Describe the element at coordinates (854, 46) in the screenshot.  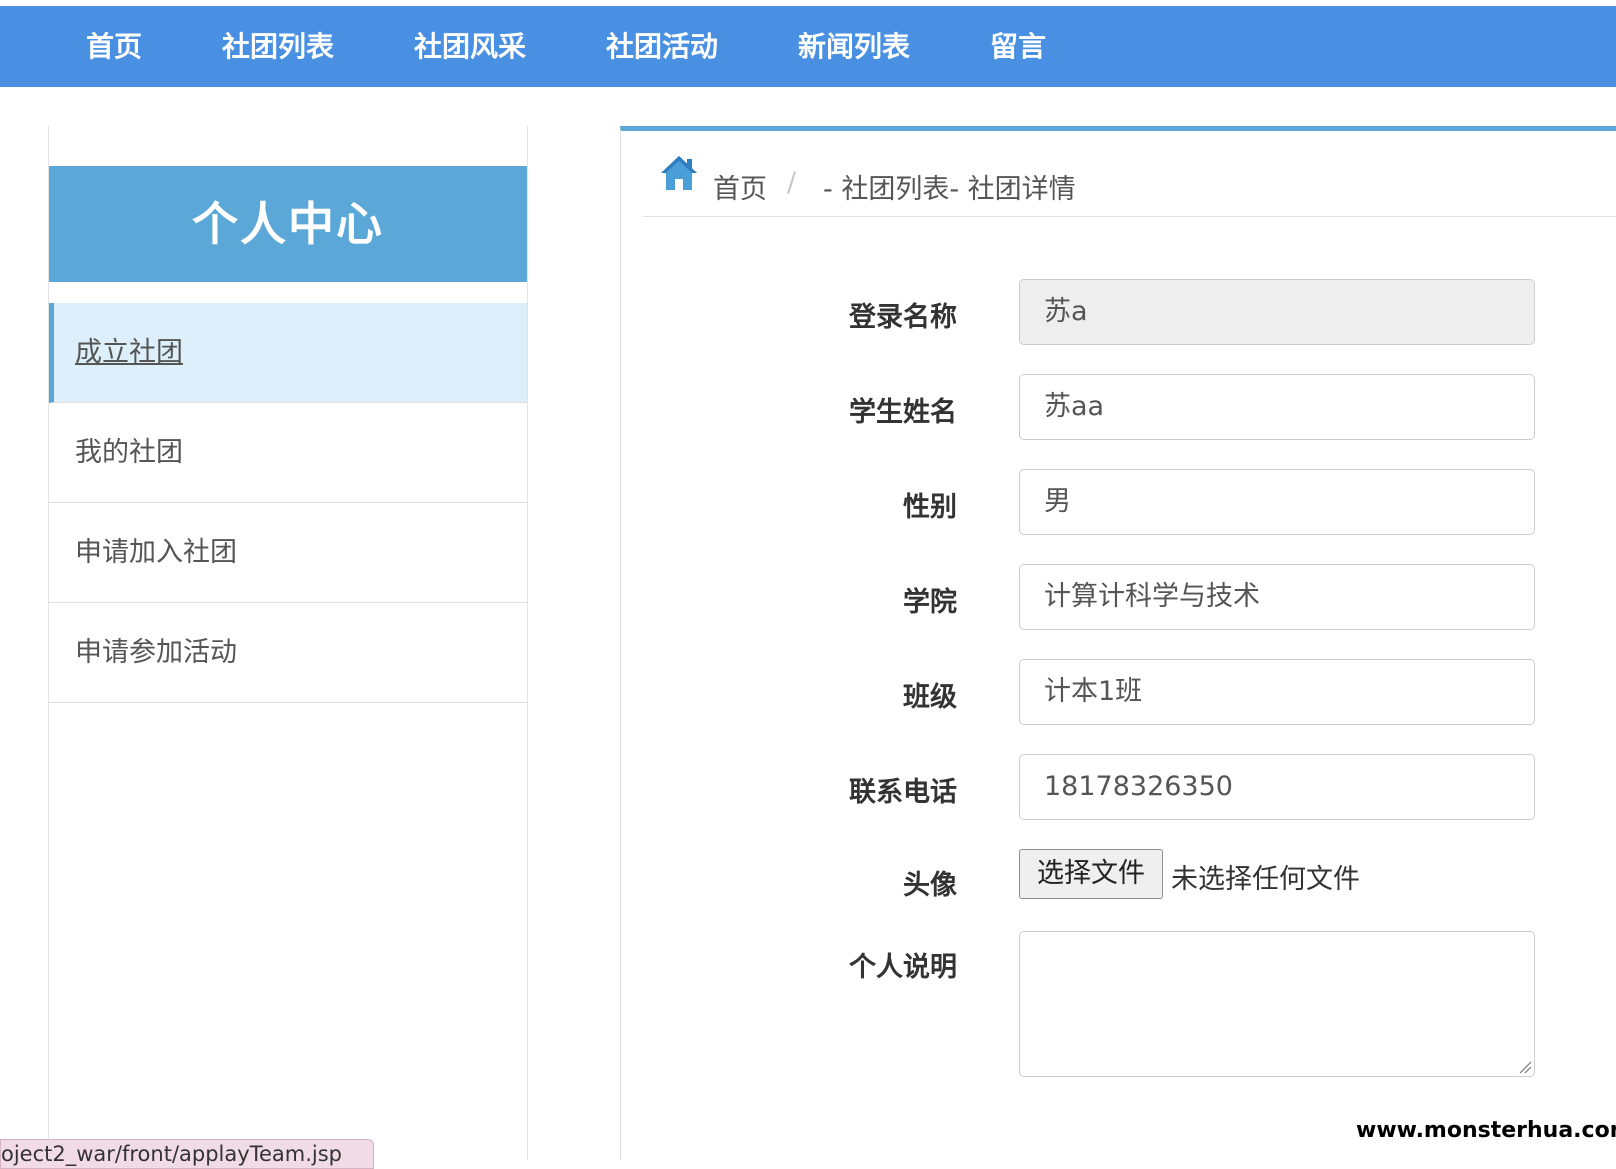
I see `nav-news-list: 新闻列表` at that location.